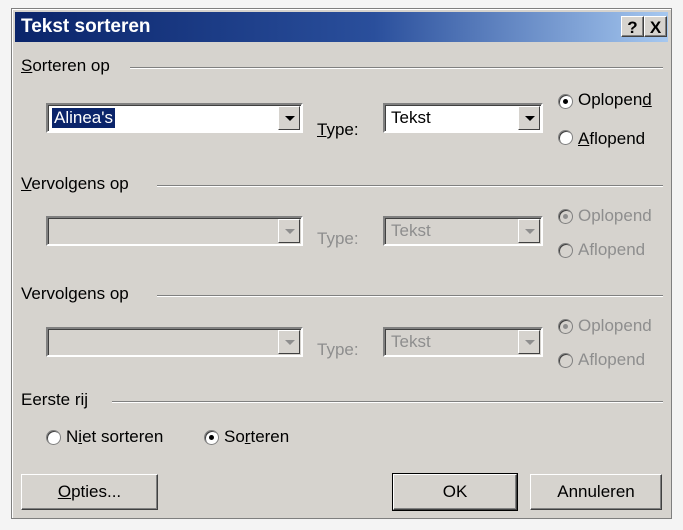 This screenshot has width=683, height=530. I want to click on sort-by-type-value: Tekst, so click(411, 117).